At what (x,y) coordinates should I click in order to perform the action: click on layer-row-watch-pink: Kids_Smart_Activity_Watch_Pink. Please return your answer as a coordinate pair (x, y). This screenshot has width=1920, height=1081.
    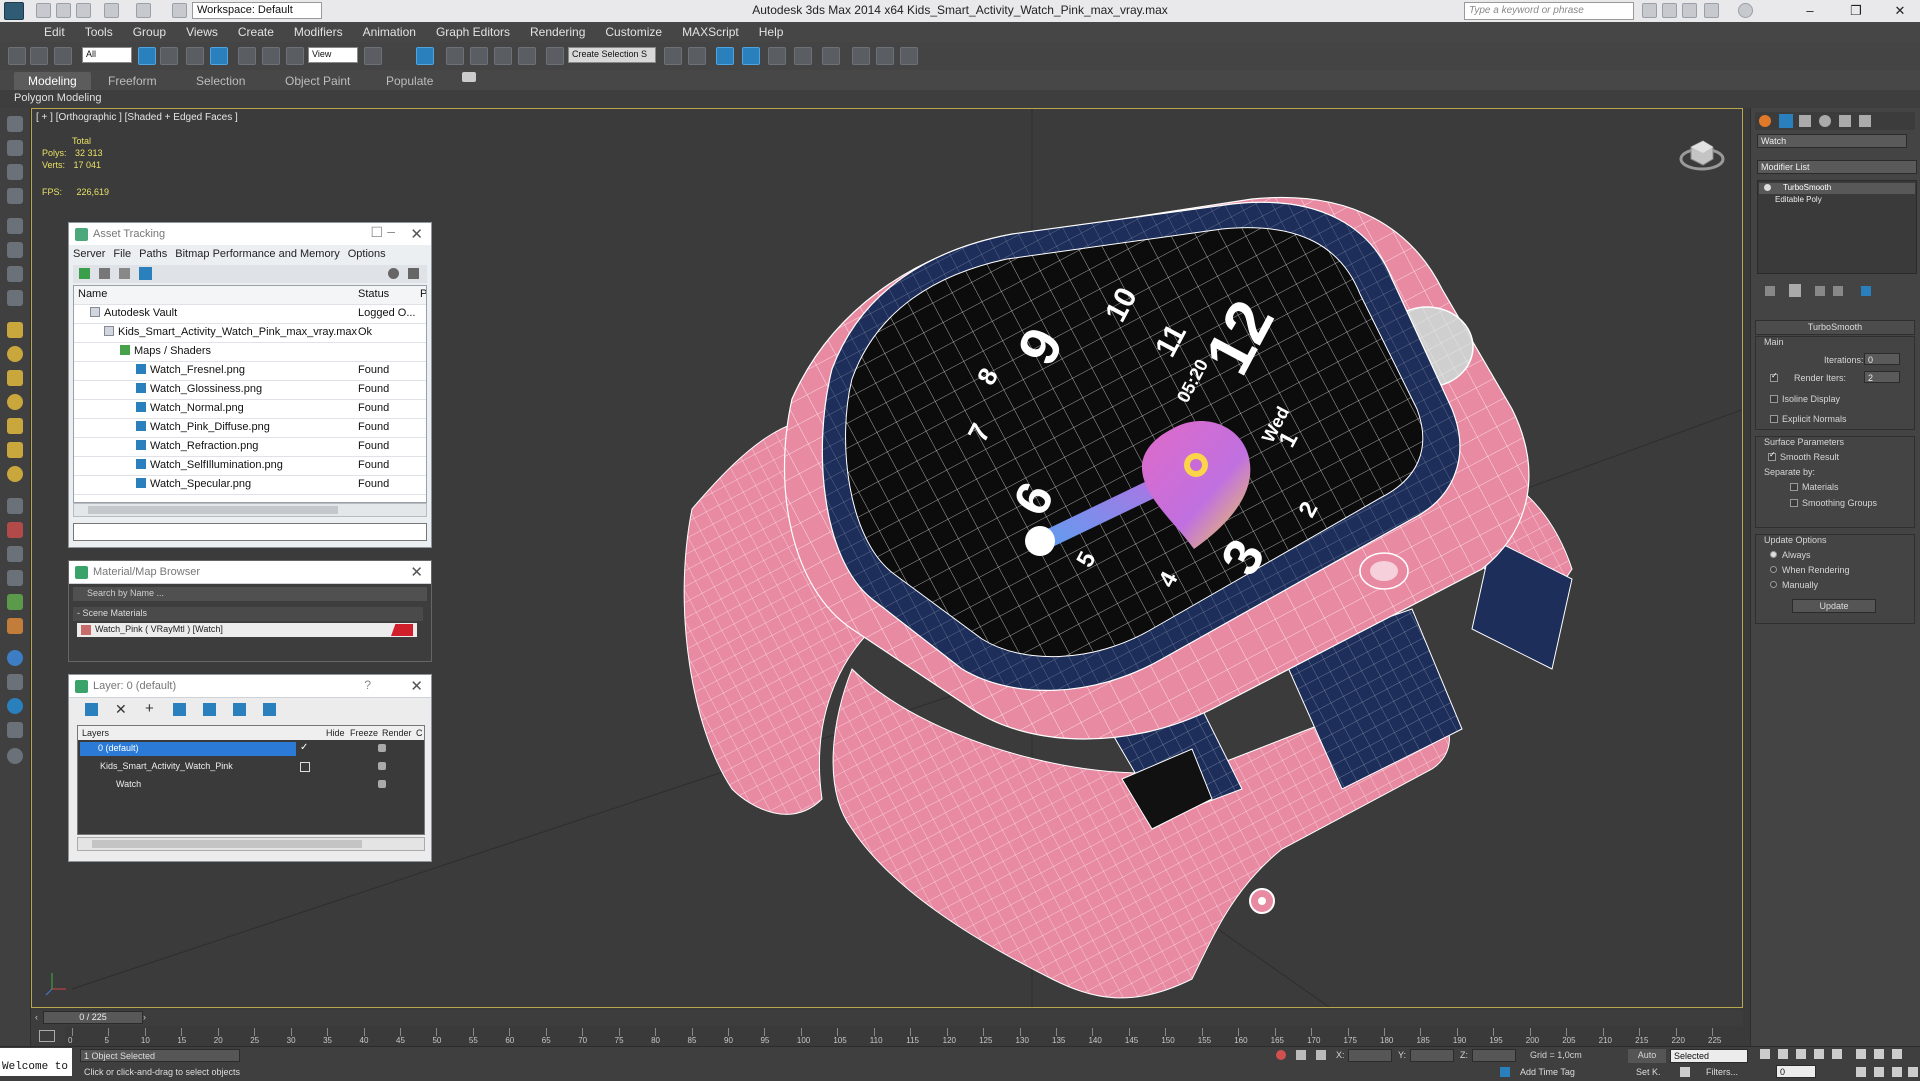
    Looking at the image, I should click on (190, 767).